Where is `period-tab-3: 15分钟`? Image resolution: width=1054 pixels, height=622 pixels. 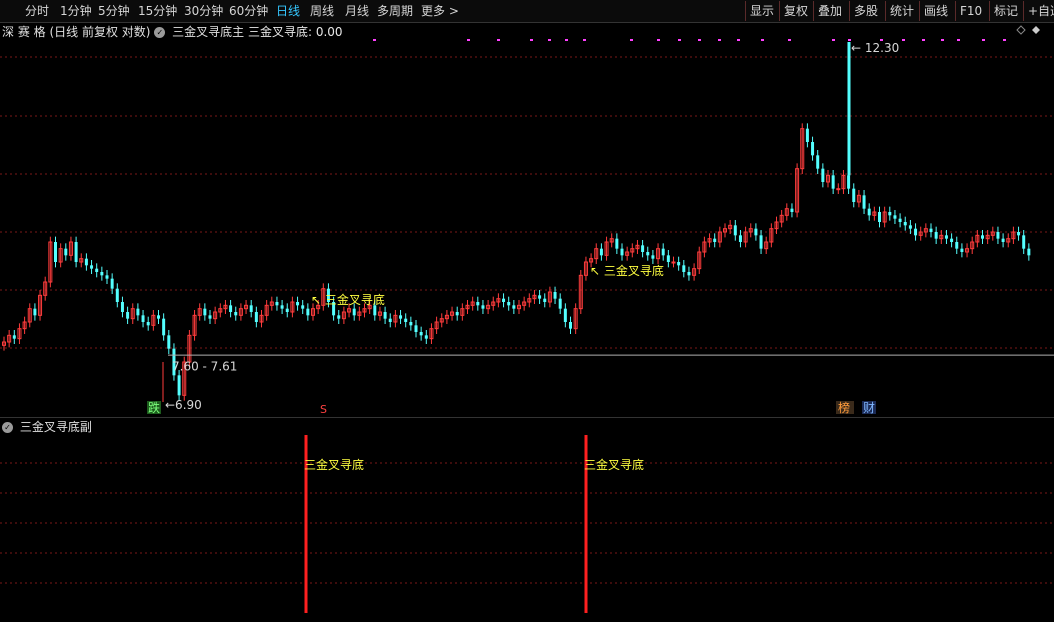 period-tab-3: 15分钟 is located at coordinates (157, 11).